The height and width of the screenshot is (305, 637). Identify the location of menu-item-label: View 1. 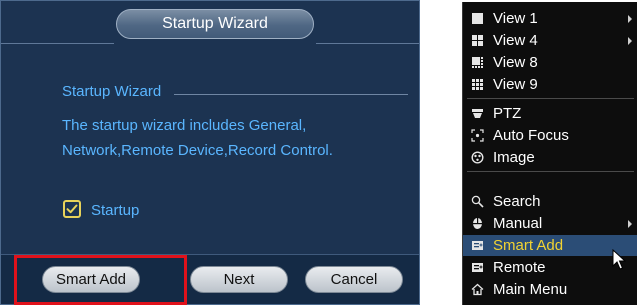
(515, 18).